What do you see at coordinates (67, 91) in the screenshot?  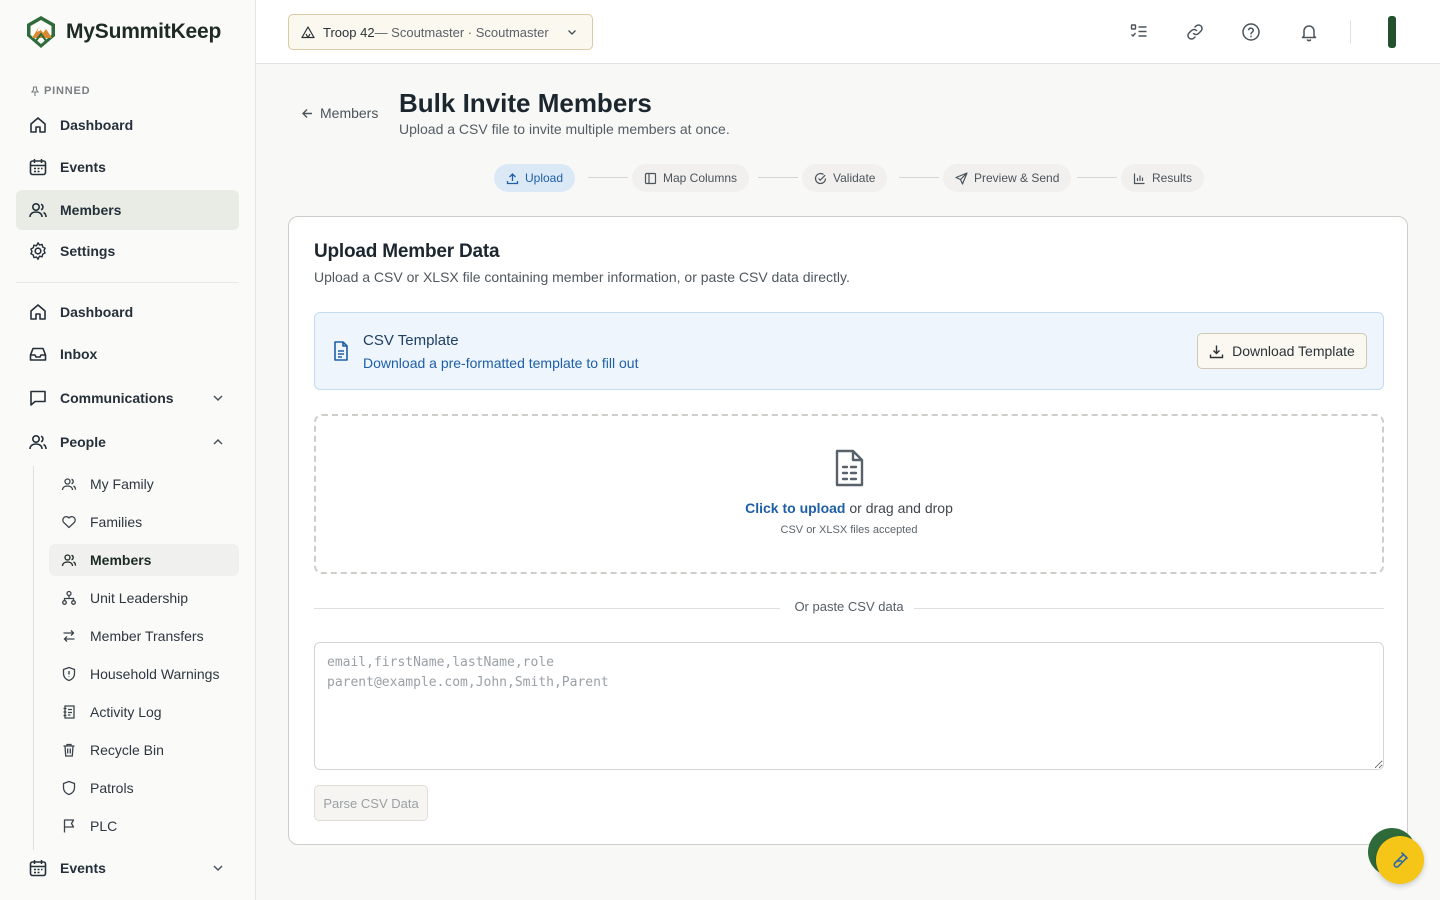 I see `pinned-label-text: PINNED` at bounding box center [67, 91].